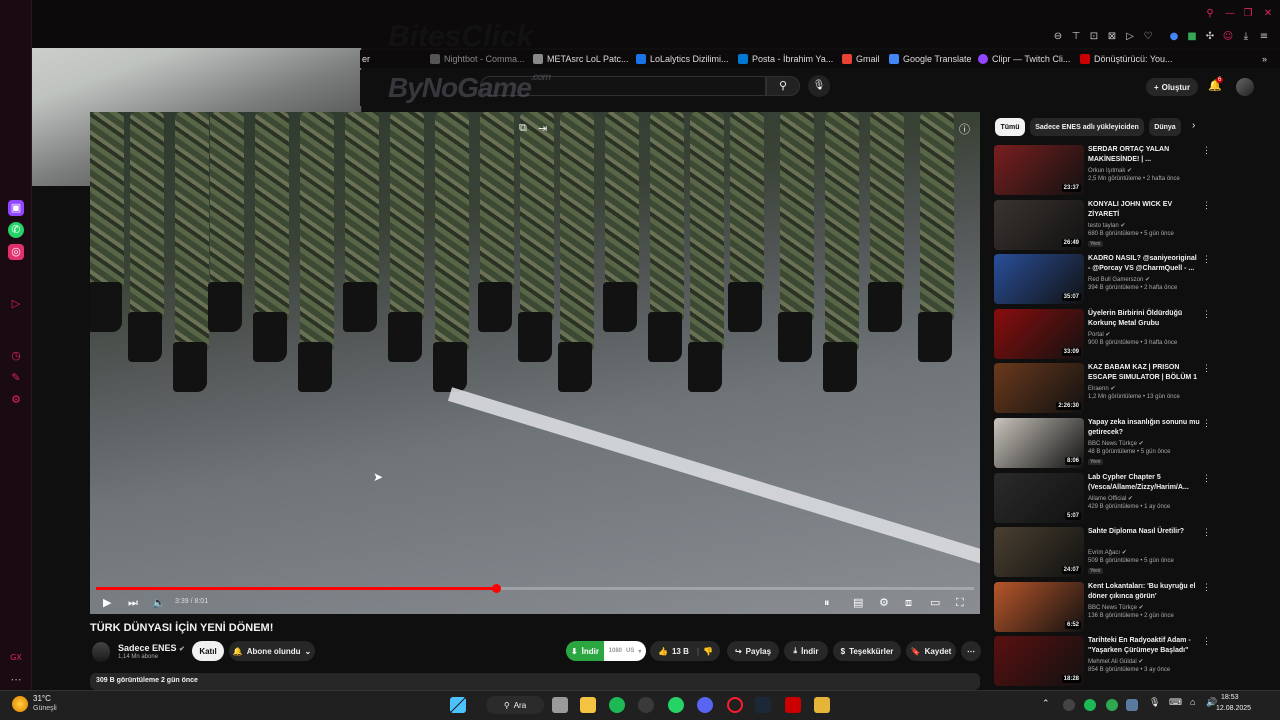 Image resolution: width=1280 pixels, height=720 pixels. Describe the element at coordinates (1144, 532) in the screenshot. I see `recommendation-title: Sahte Diploma Nasıl Üretilir?` at that location.